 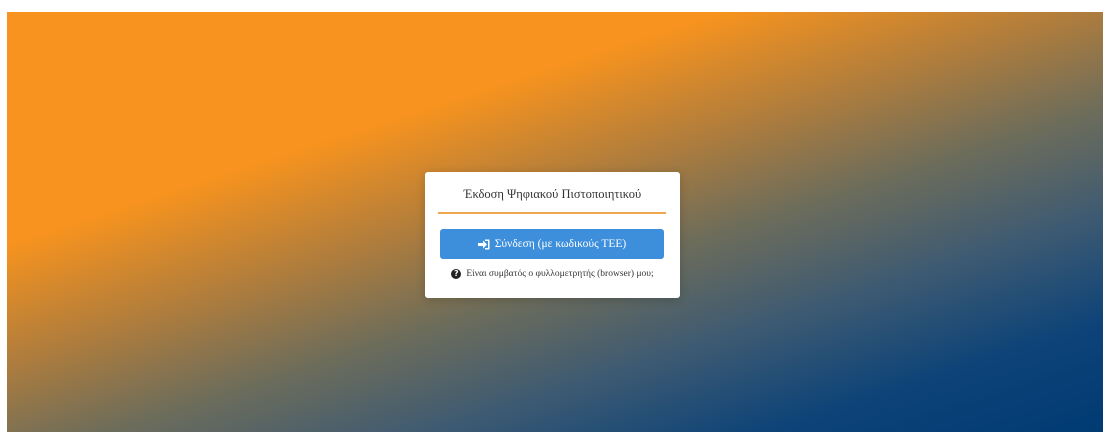 What do you see at coordinates (456, 274) in the screenshot?
I see `question-circle-icon: ?` at bounding box center [456, 274].